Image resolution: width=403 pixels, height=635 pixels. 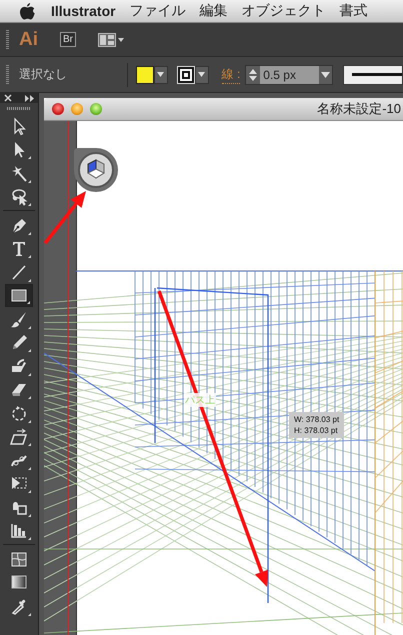 What do you see at coordinates (289, 74) in the screenshot?
I see `stroke-weight-field: 0.5 px` at bounding box center [289, 74].